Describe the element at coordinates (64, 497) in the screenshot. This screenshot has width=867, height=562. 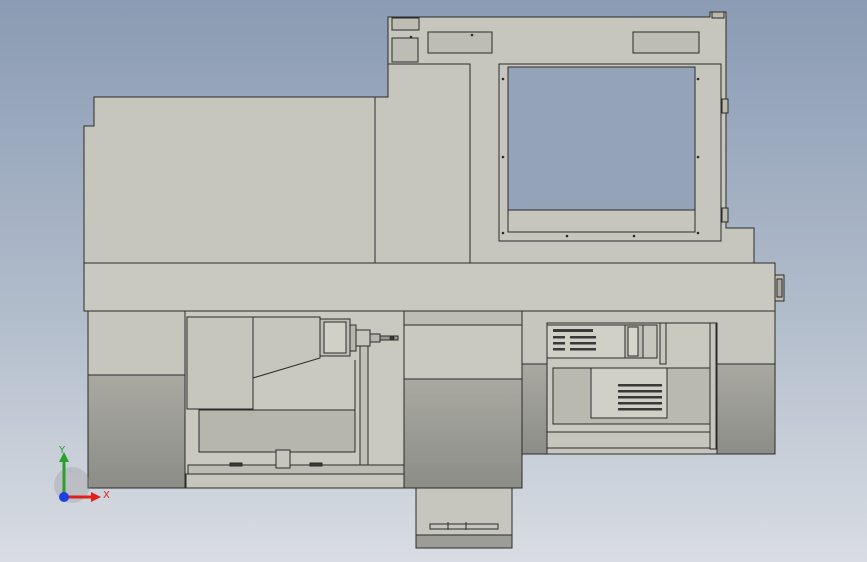
I see `z-axis-dot` at that location.